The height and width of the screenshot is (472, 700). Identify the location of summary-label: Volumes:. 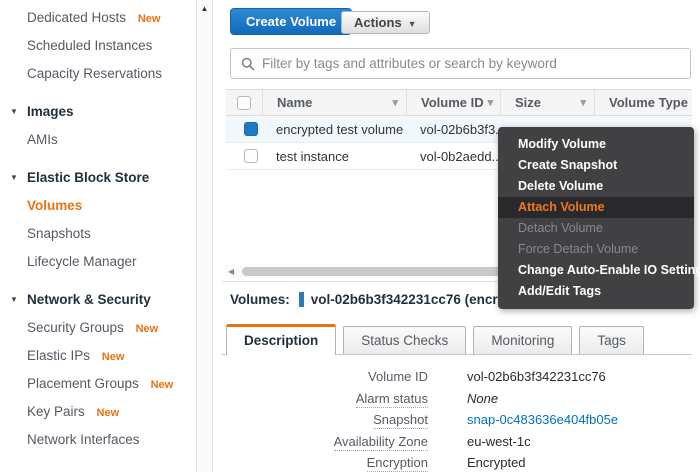
(260, 299).